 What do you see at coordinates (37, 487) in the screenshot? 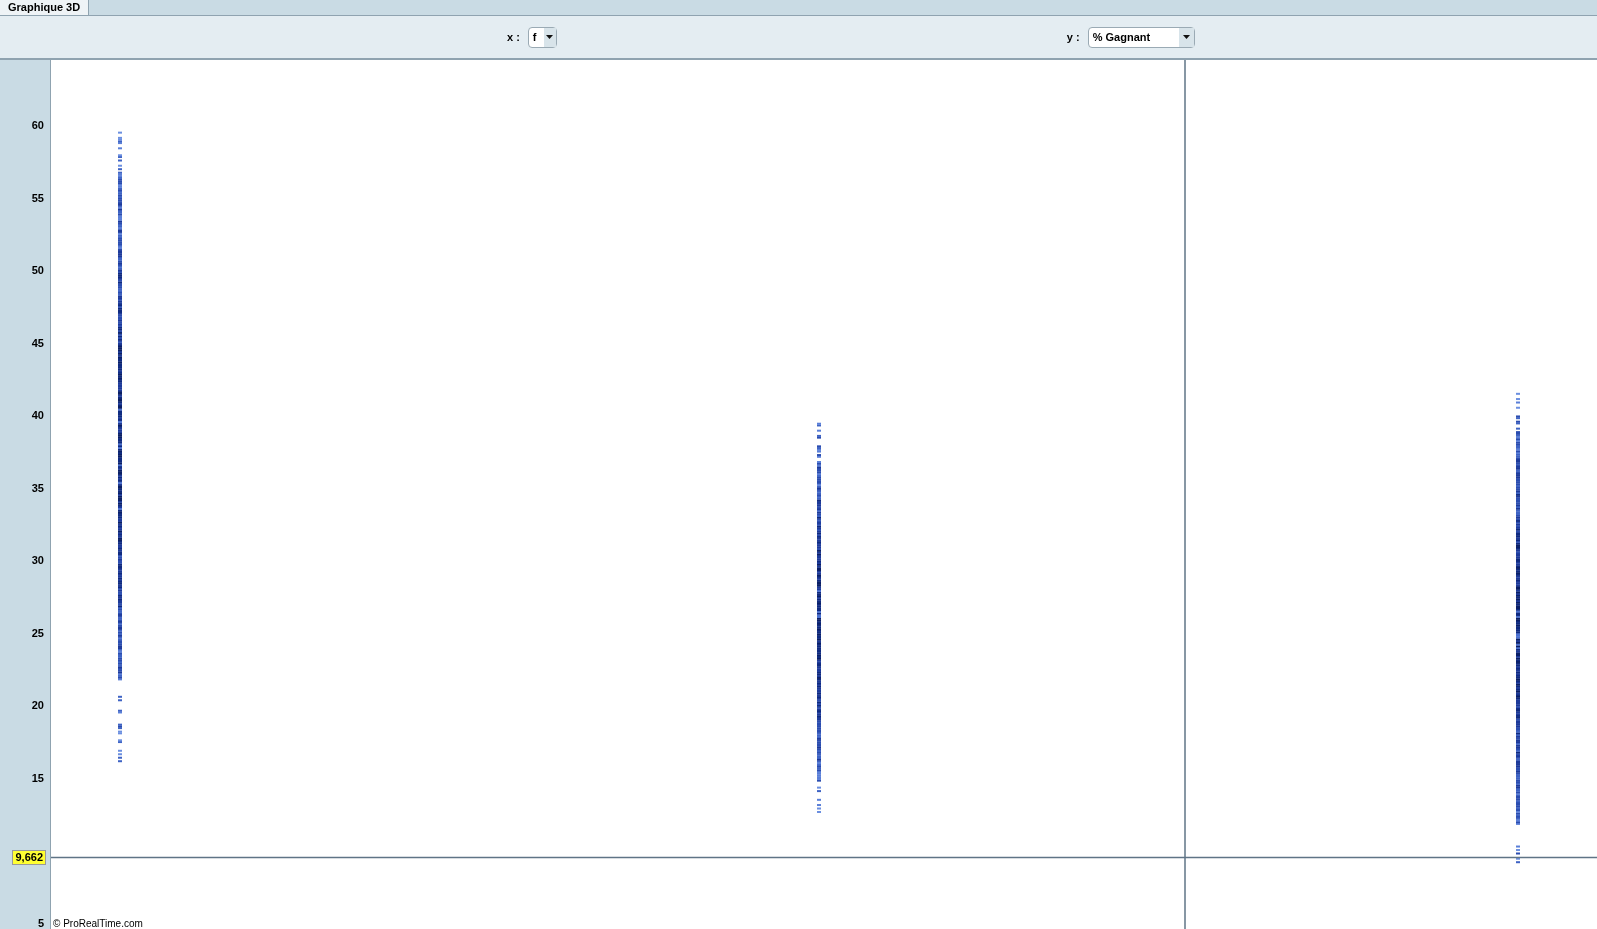
I see `axis-label: 35` at bounding box center [37, 487].